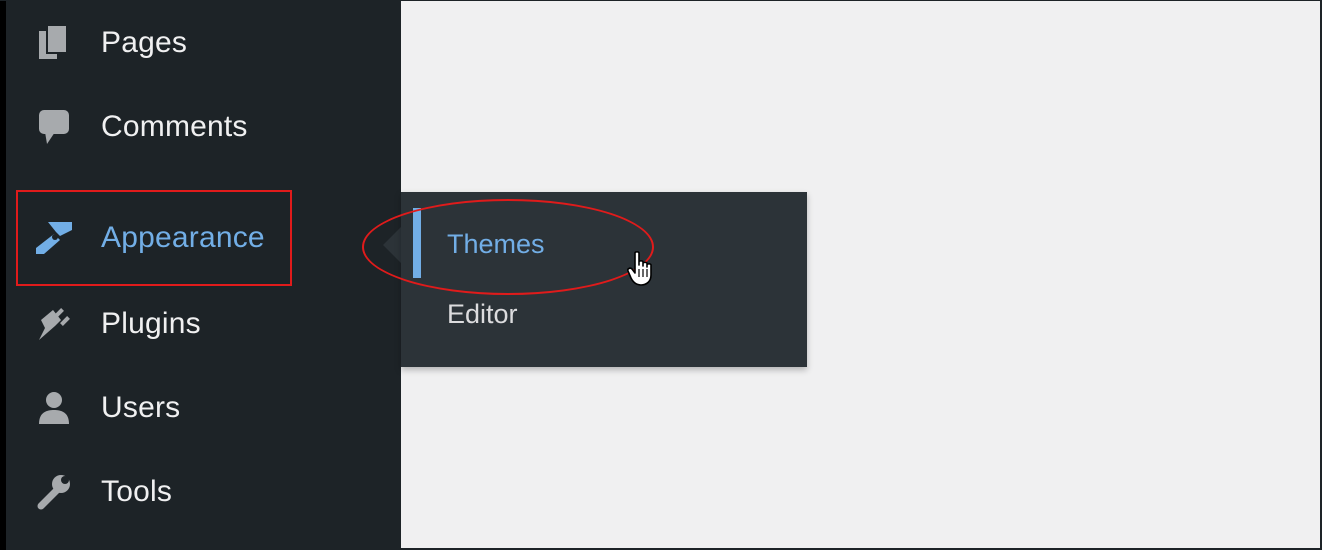 The height and width of the screenshot is (550, 1322). Describe the element at coordinates (144, 42) in the screenshot. I see `sidebar-item-label: Pages` at that location.